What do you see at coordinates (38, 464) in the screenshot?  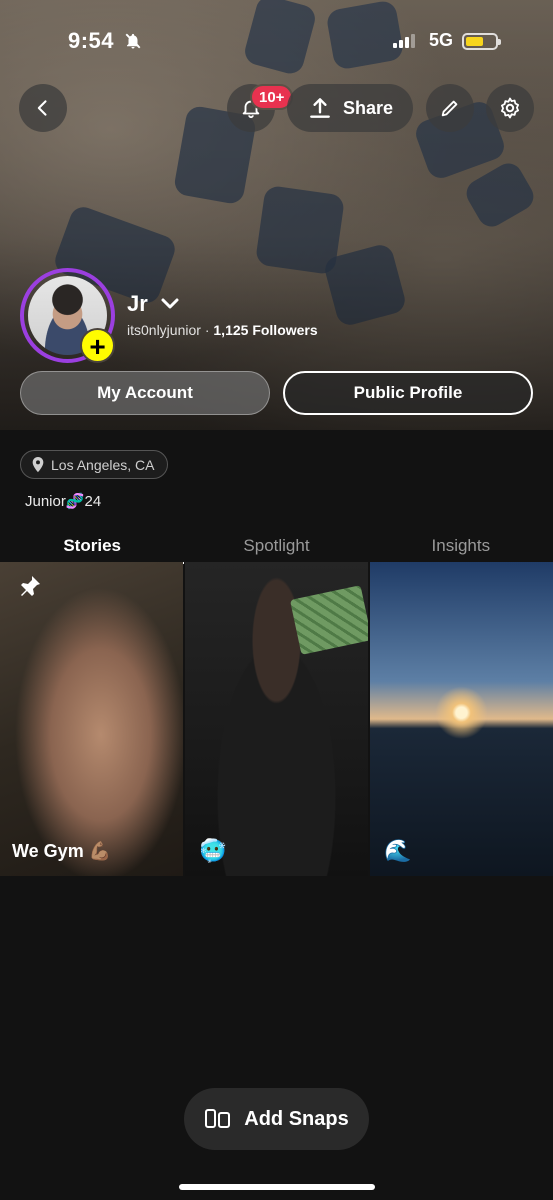 I see `location-pin-icon` at bounding box center [38, 464].